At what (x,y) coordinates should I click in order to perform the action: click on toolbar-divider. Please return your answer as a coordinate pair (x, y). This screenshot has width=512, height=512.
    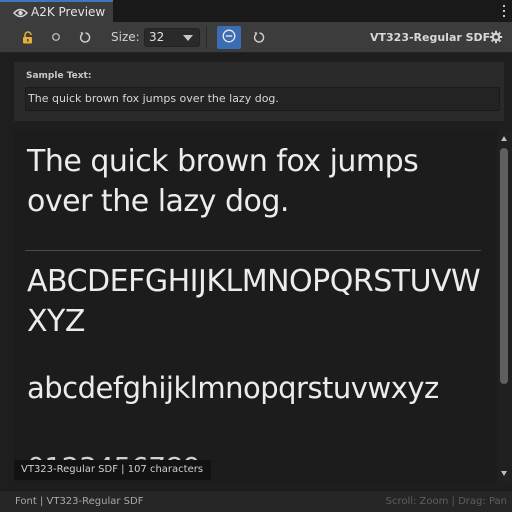
    Looking at the image, I should click on (206, 37).